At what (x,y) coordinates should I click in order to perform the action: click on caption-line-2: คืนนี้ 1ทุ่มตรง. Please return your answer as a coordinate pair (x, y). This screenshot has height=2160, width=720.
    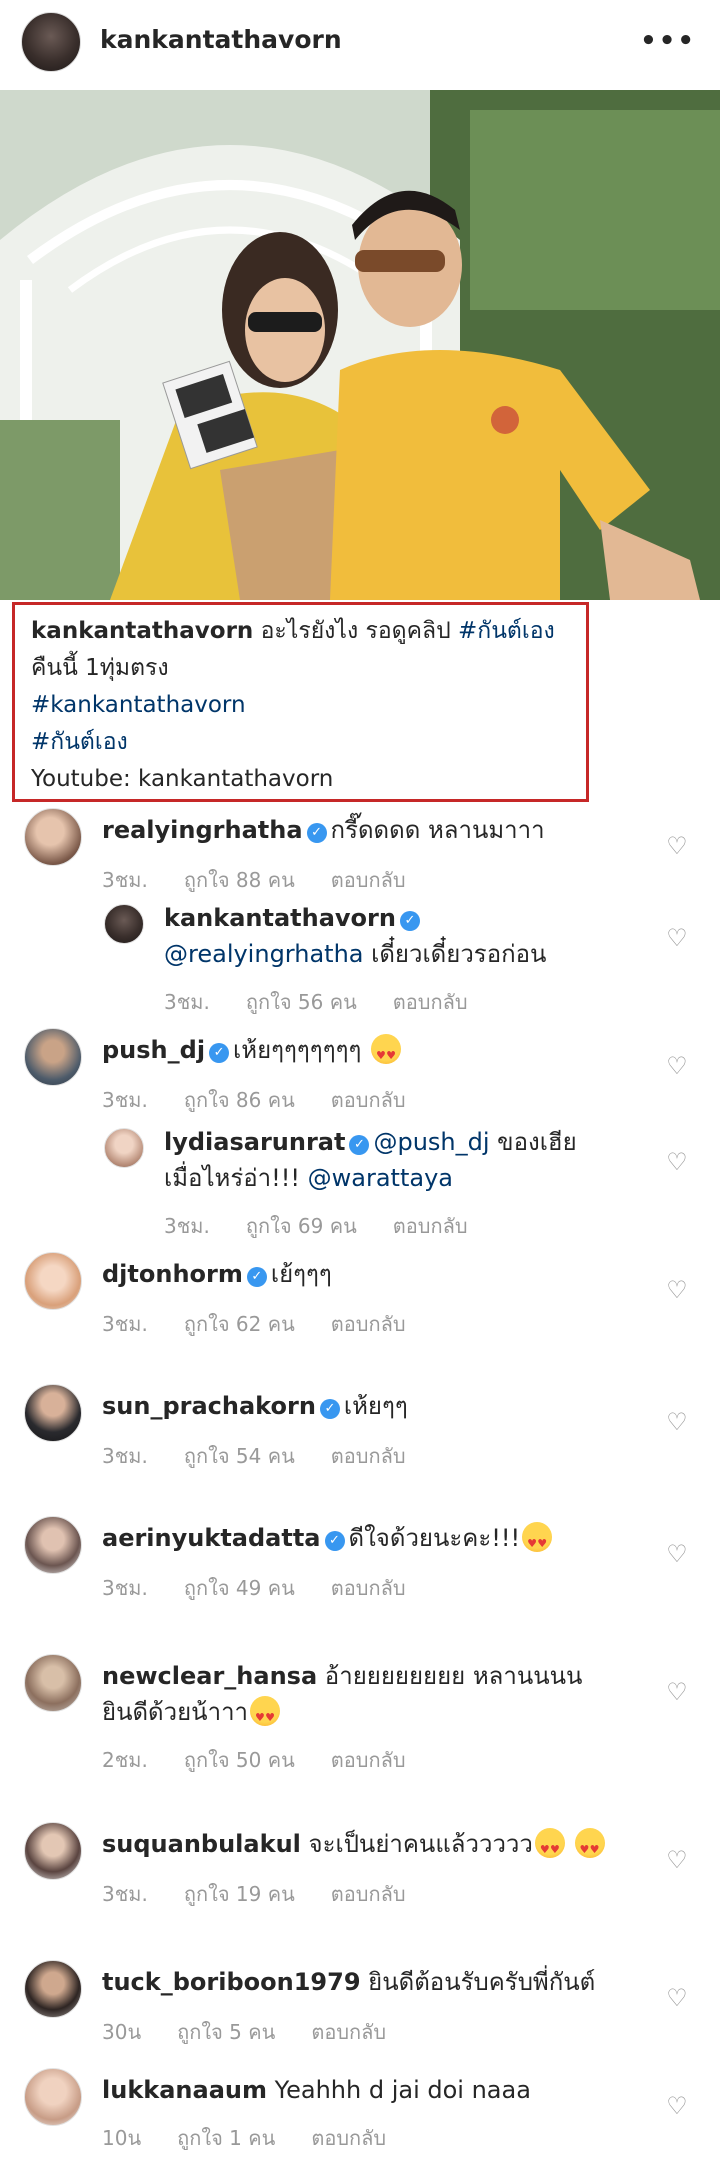
    Looking at the image, I should click on (100, 668).